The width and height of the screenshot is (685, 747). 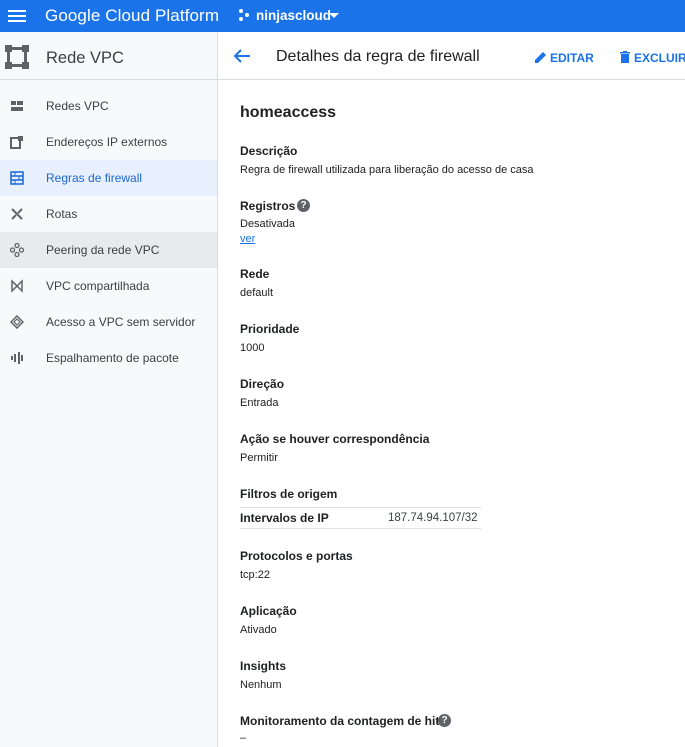 What do you see at coordinates (334, 15) in the screenshot?
I see `chevron-down-icon` at bounding box center [334, 15].